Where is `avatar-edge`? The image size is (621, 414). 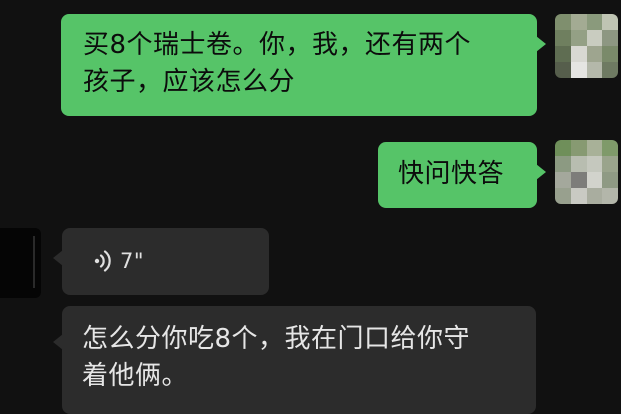
avatar-edge is located at coordinates (34, 262).